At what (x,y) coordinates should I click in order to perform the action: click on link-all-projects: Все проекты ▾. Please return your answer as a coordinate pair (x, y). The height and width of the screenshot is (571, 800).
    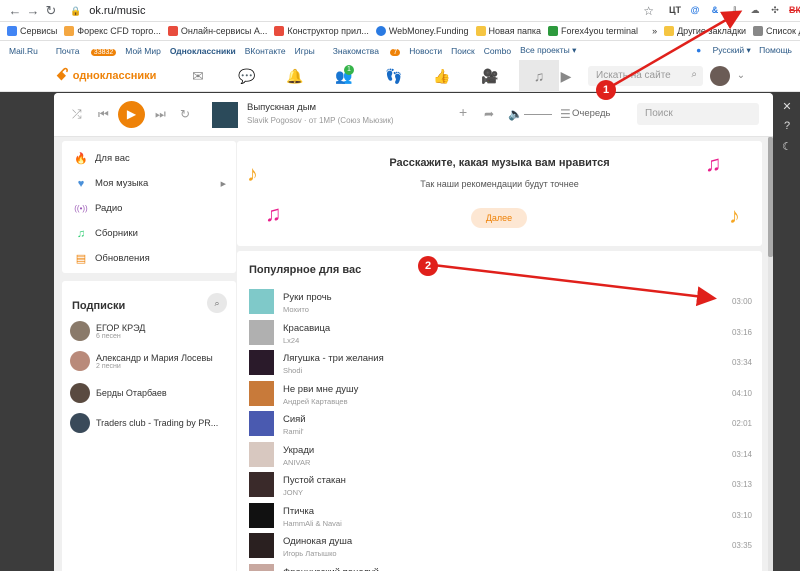
    Looking at the image, I should click on (548, 50).